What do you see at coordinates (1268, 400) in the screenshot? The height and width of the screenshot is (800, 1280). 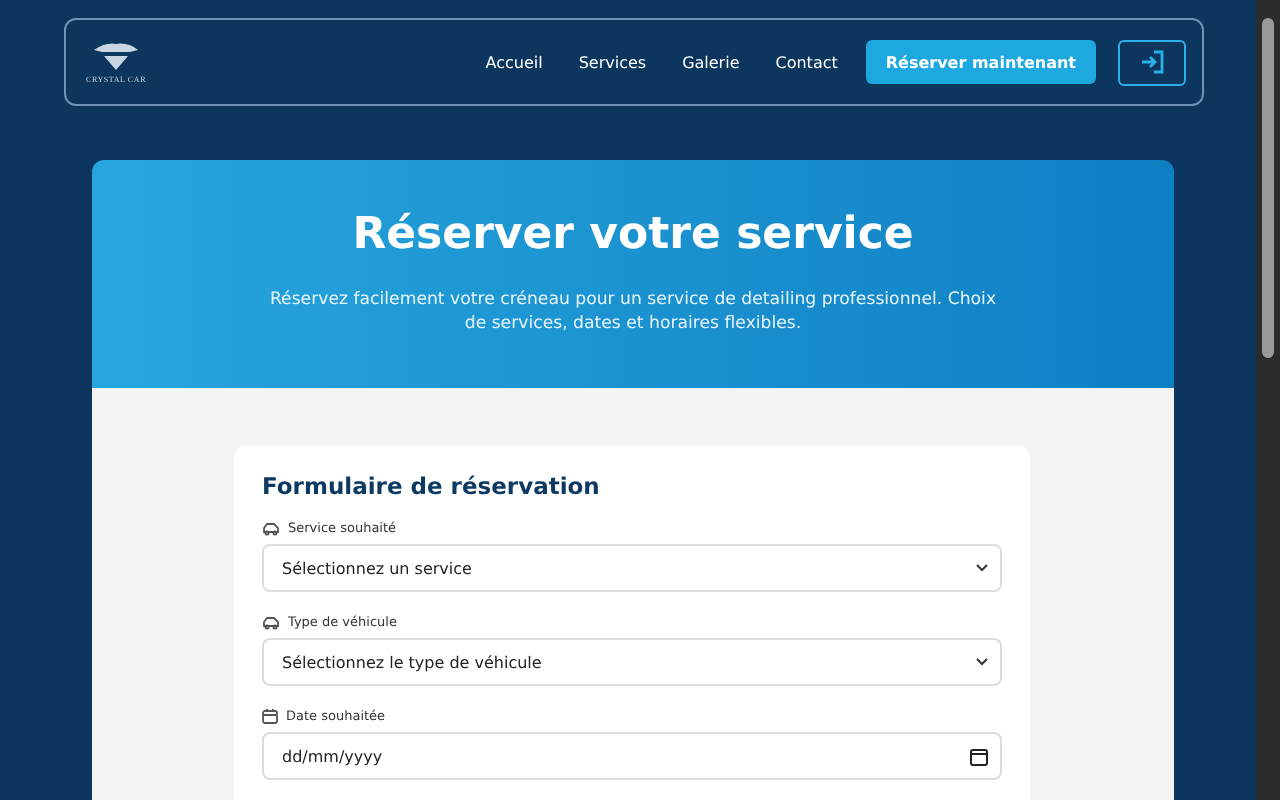 I see `scrollbar` at bounding box center [1268, 400].